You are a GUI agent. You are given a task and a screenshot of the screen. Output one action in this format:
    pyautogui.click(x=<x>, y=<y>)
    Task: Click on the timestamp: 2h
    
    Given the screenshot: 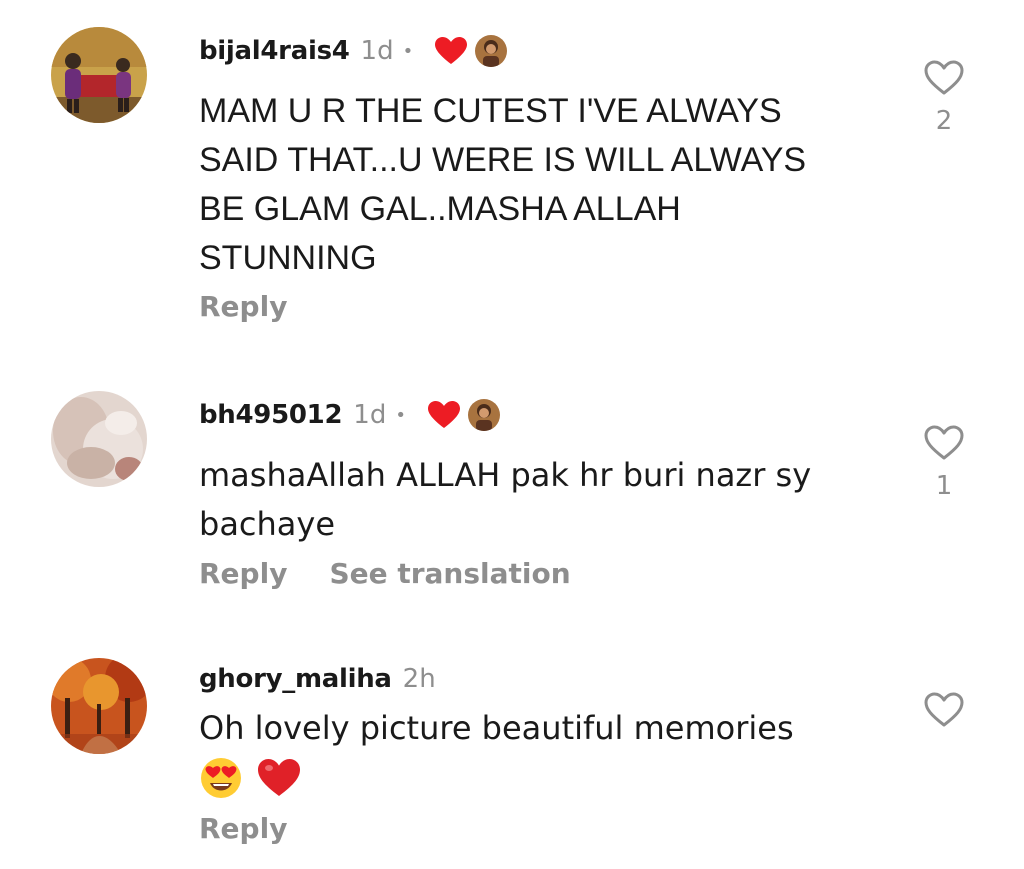 What is the action you would take?
    pyautogui.click(x=419, y=679)
    